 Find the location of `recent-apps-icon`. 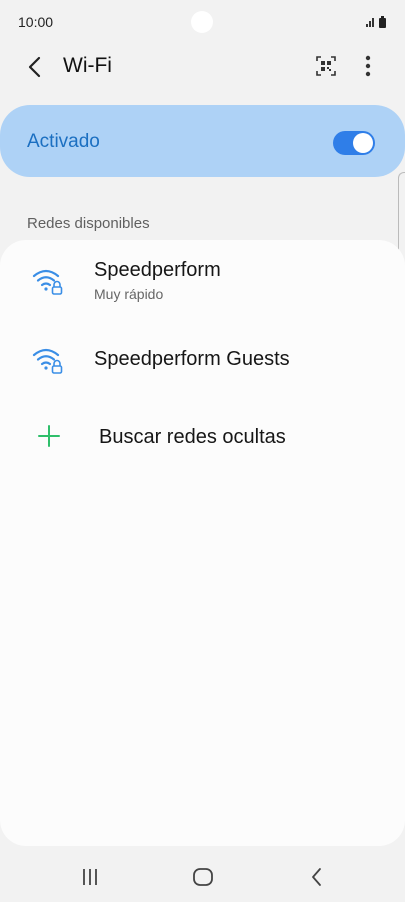

recent-apps-icon is located at coordinates (90, 877).